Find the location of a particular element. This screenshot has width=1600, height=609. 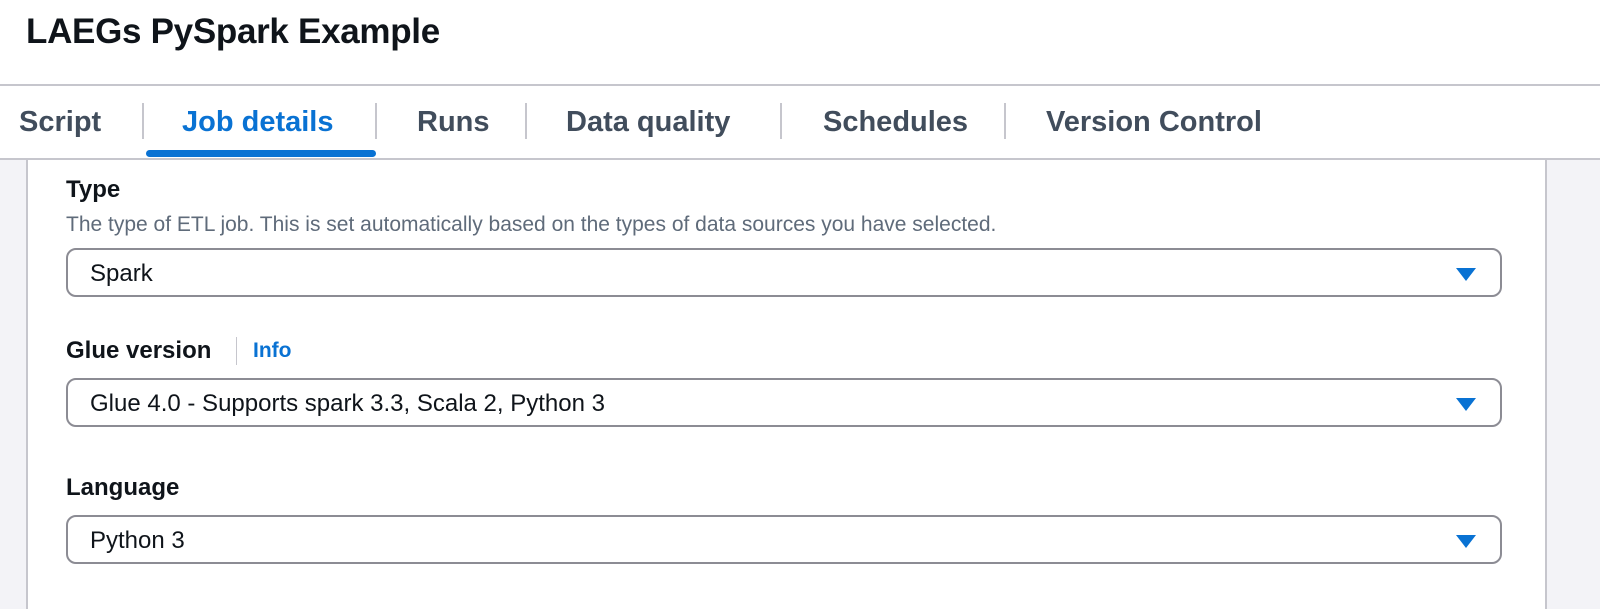

tabs-divider is located at coordinates (800, 159).